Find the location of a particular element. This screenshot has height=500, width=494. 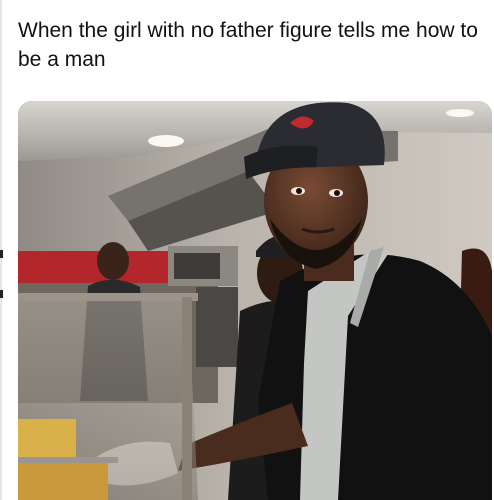

sneeze-guard-post is located at coordinates (187, 398).